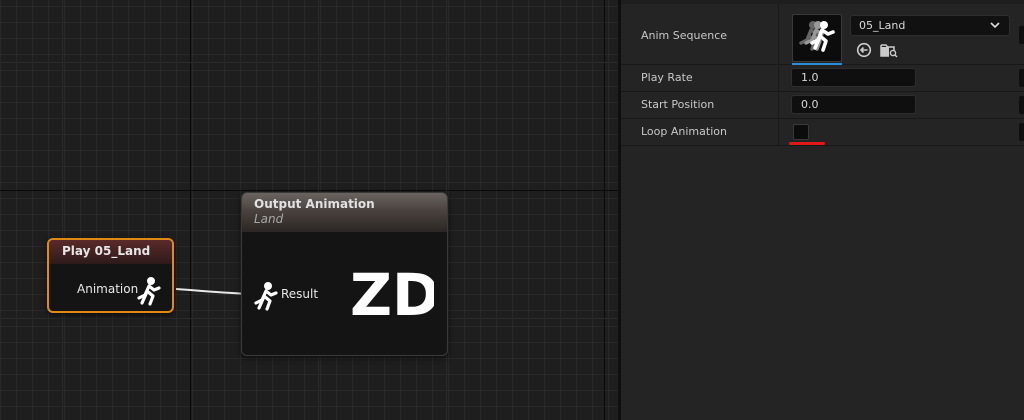 This screenshot has height=420, width=1024. I want to click on anim-sequence-label: Anim Sequence, so click(684, 35).